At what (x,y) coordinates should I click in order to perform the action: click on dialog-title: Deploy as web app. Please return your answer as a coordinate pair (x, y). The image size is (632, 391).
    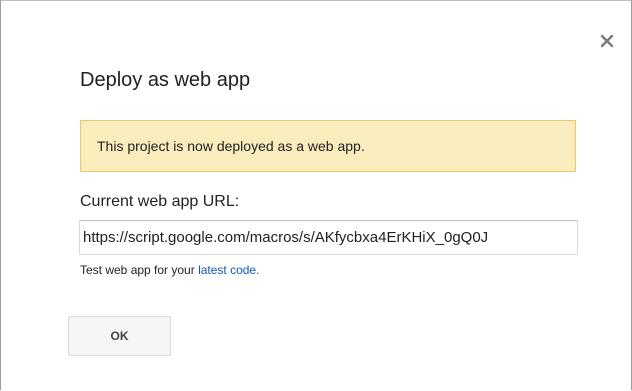
    Looking at the image, I should click on (165, 80).